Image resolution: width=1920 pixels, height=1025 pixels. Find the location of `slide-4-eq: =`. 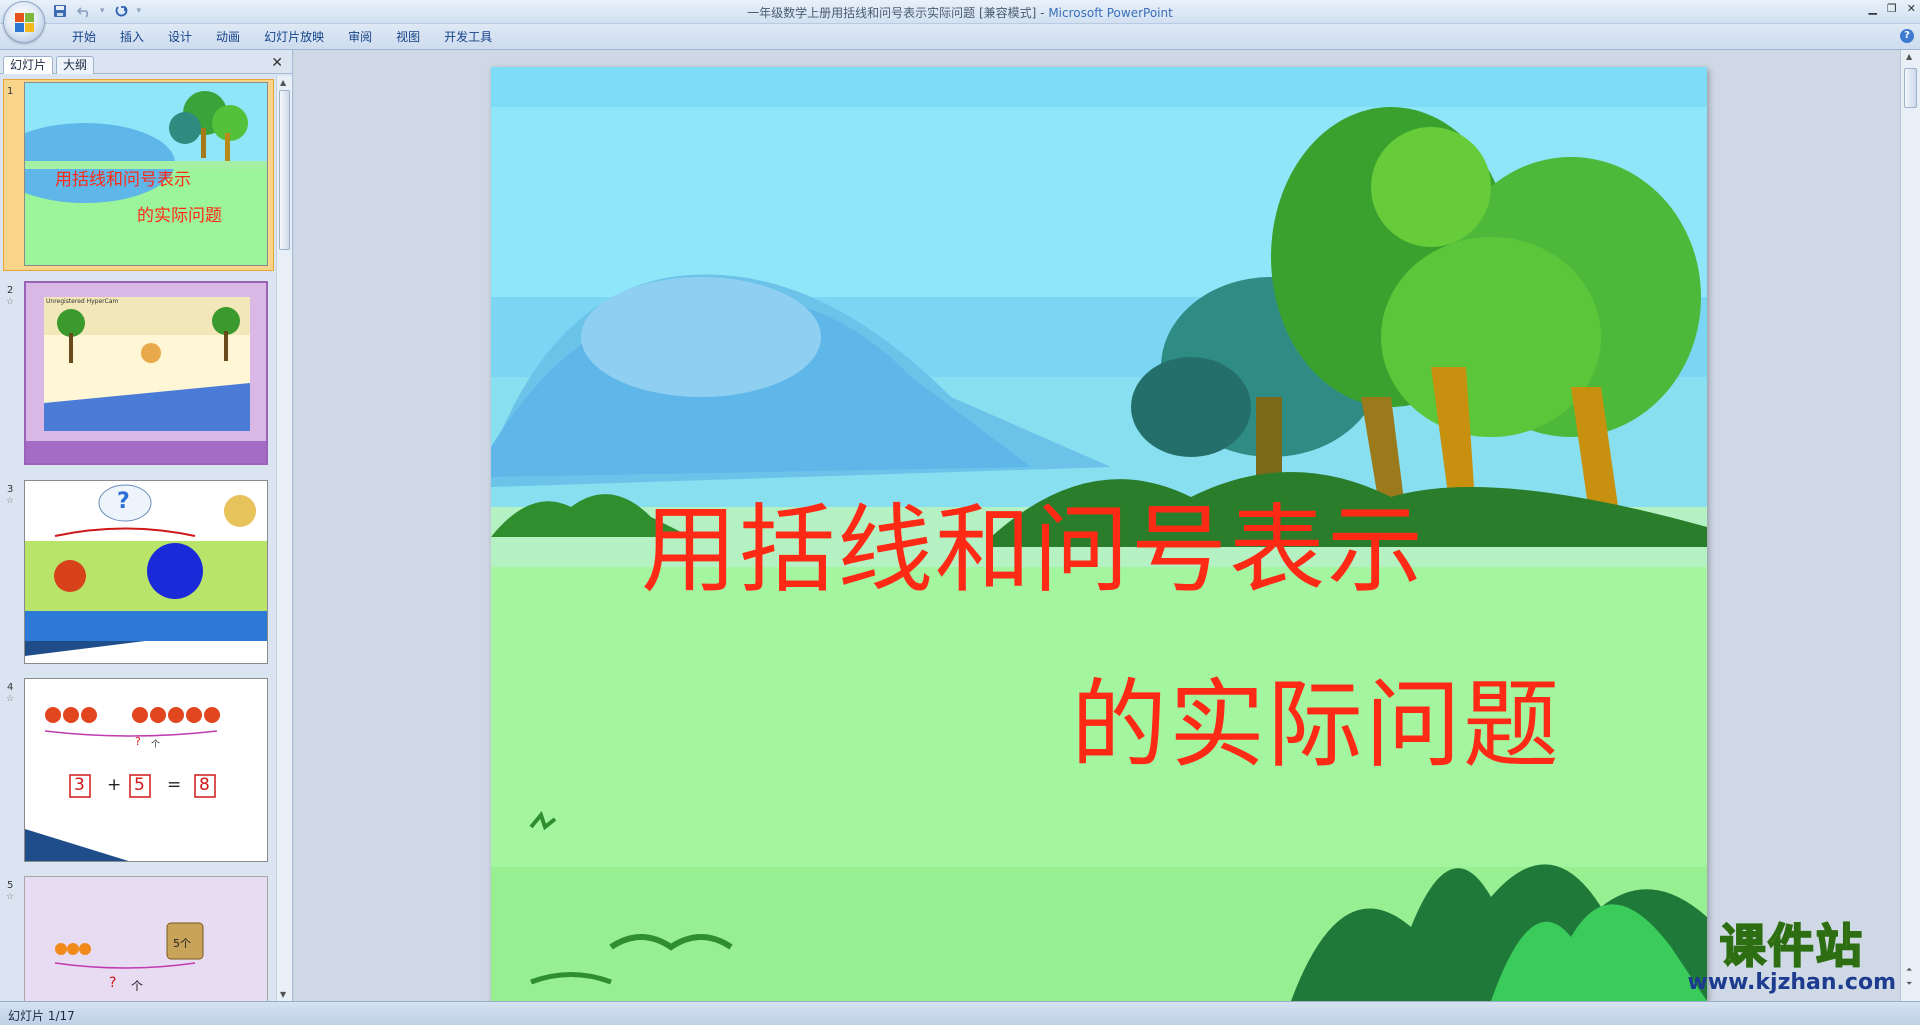

slide-4-eq: = is located at coordinates (174, 785).